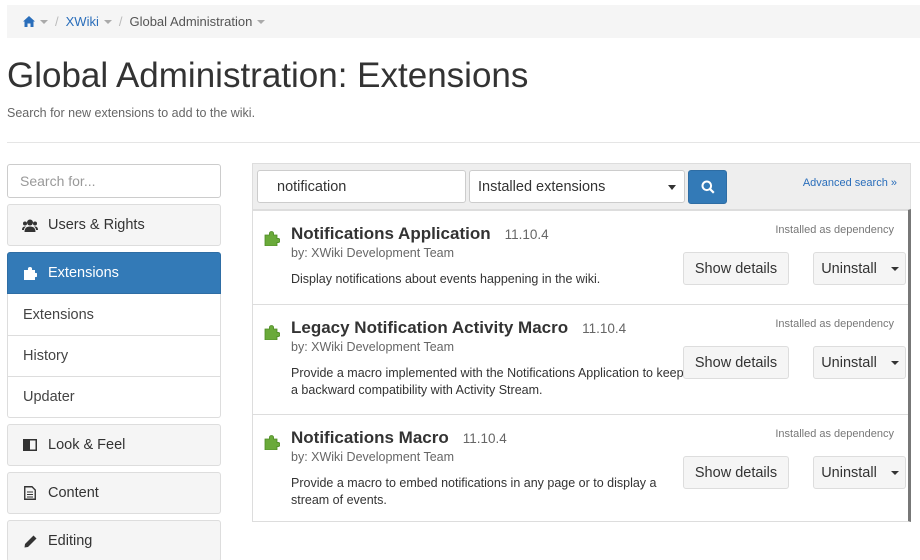 Image resolution: width=920 pixels, height=560 pixels. Describe the element at coordinates (30, 541) in the screenshot. I see `pencil-icon` at that location.